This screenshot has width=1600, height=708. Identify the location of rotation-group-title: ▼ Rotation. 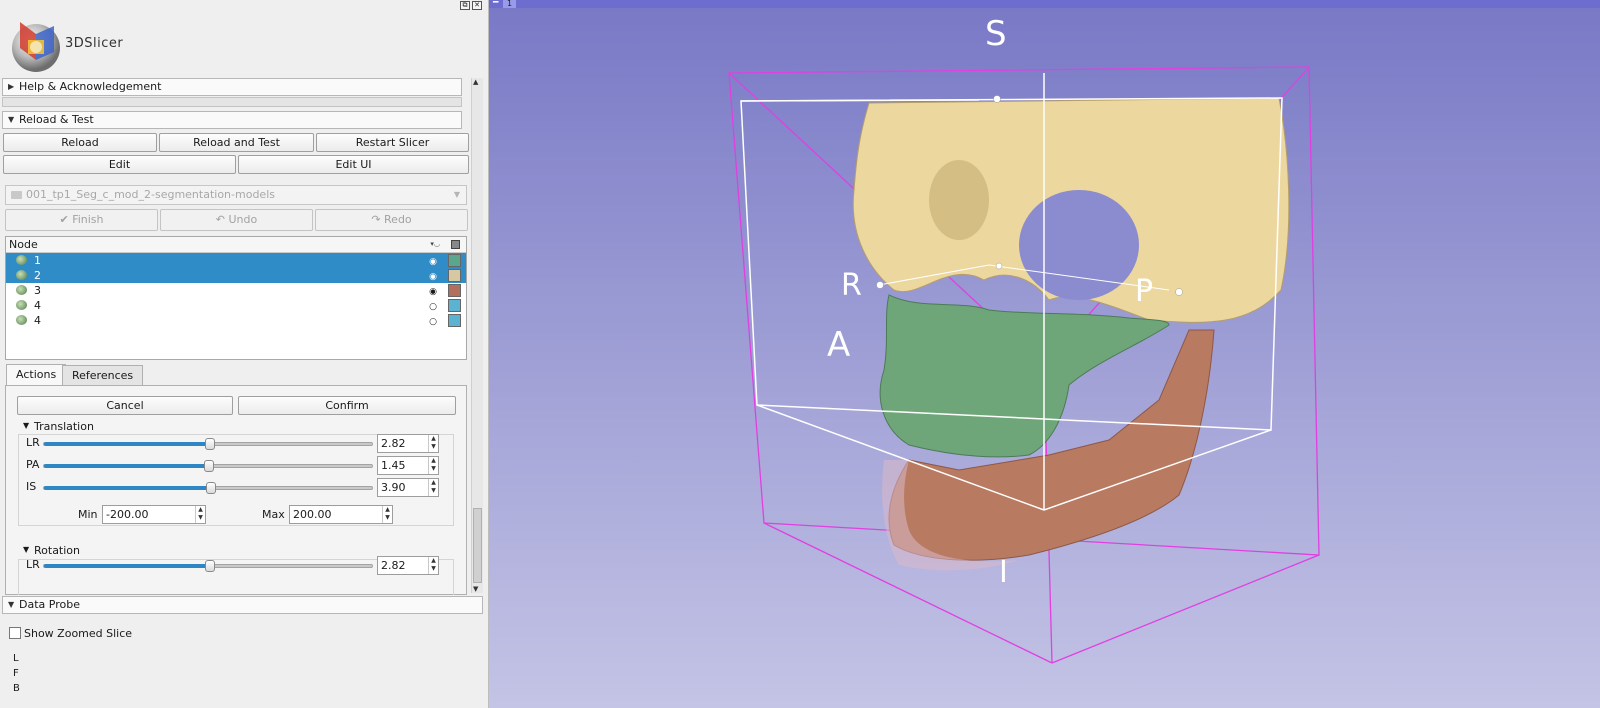
(52, 550).